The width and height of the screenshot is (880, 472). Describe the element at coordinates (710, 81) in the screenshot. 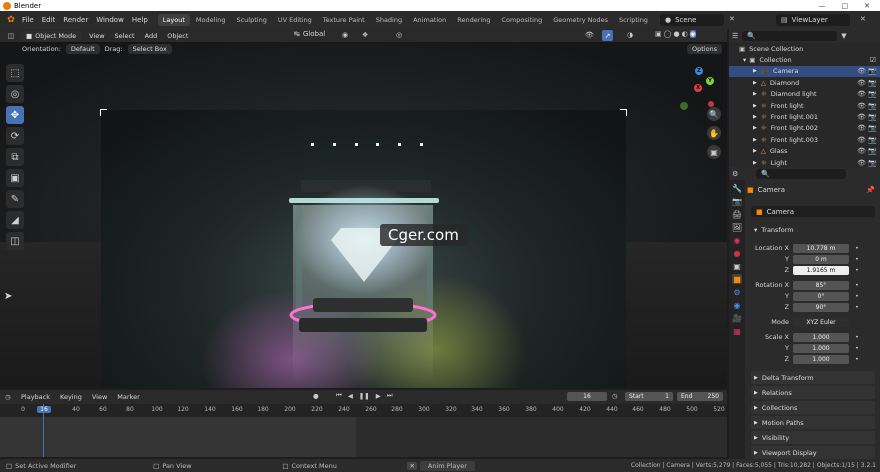

I see `gizmo-y-axis: Y` at that location.